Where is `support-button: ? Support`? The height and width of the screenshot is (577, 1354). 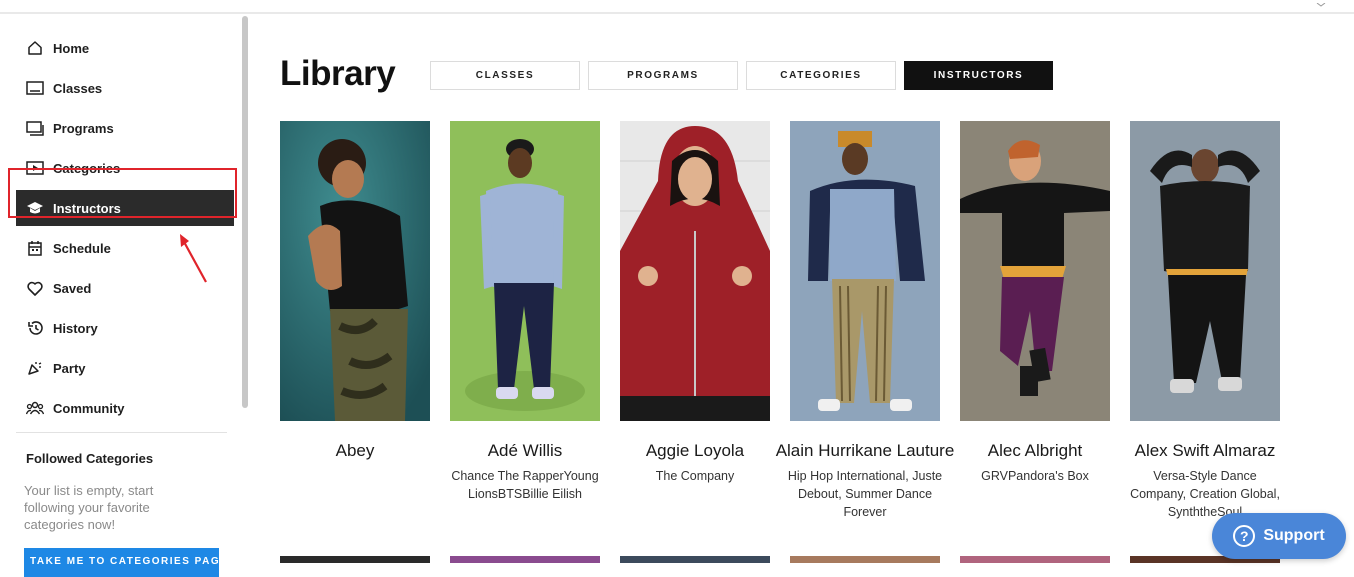
support-button: ? Support is located at coordinates (1279, 536).